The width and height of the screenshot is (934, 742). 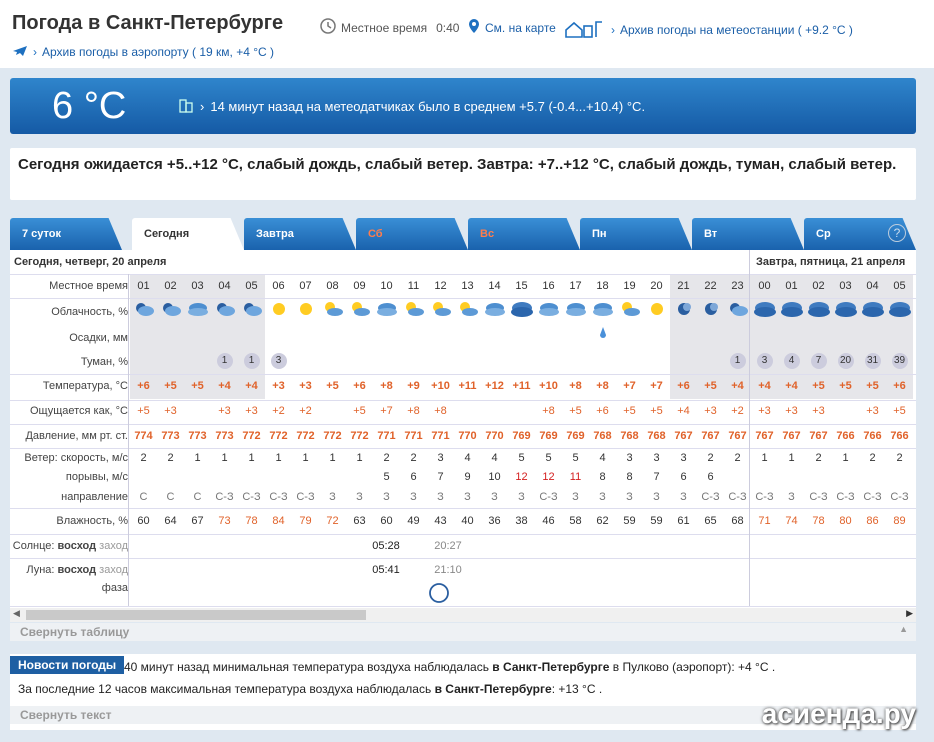 What do you see at coordinates (413, 286) in the screenshot?
I see `hour-cell: 11` at bounding box center [413, 286].